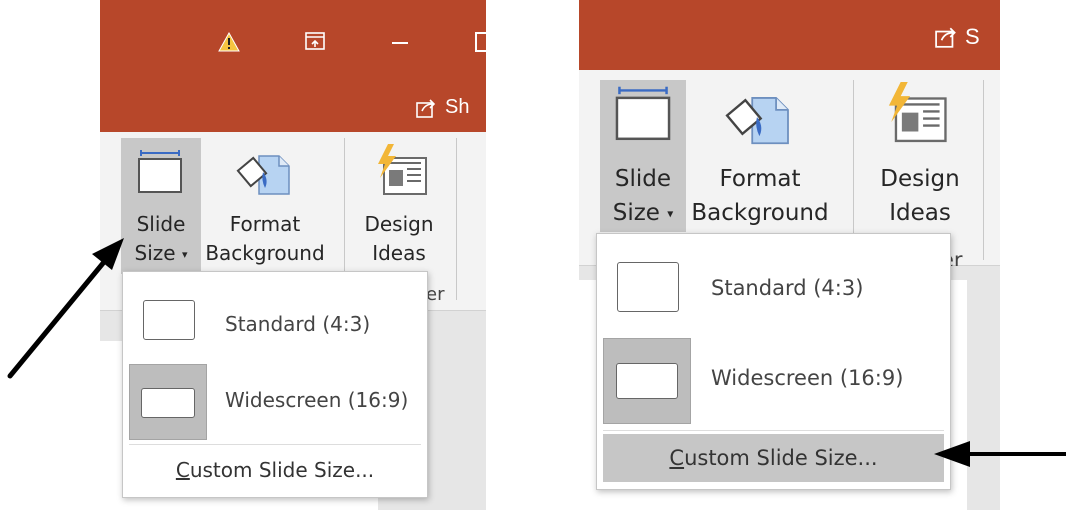 The width and height of the screenshot is (1070, 510). I want to click on annotation-arrow-left, so click(65, 308).